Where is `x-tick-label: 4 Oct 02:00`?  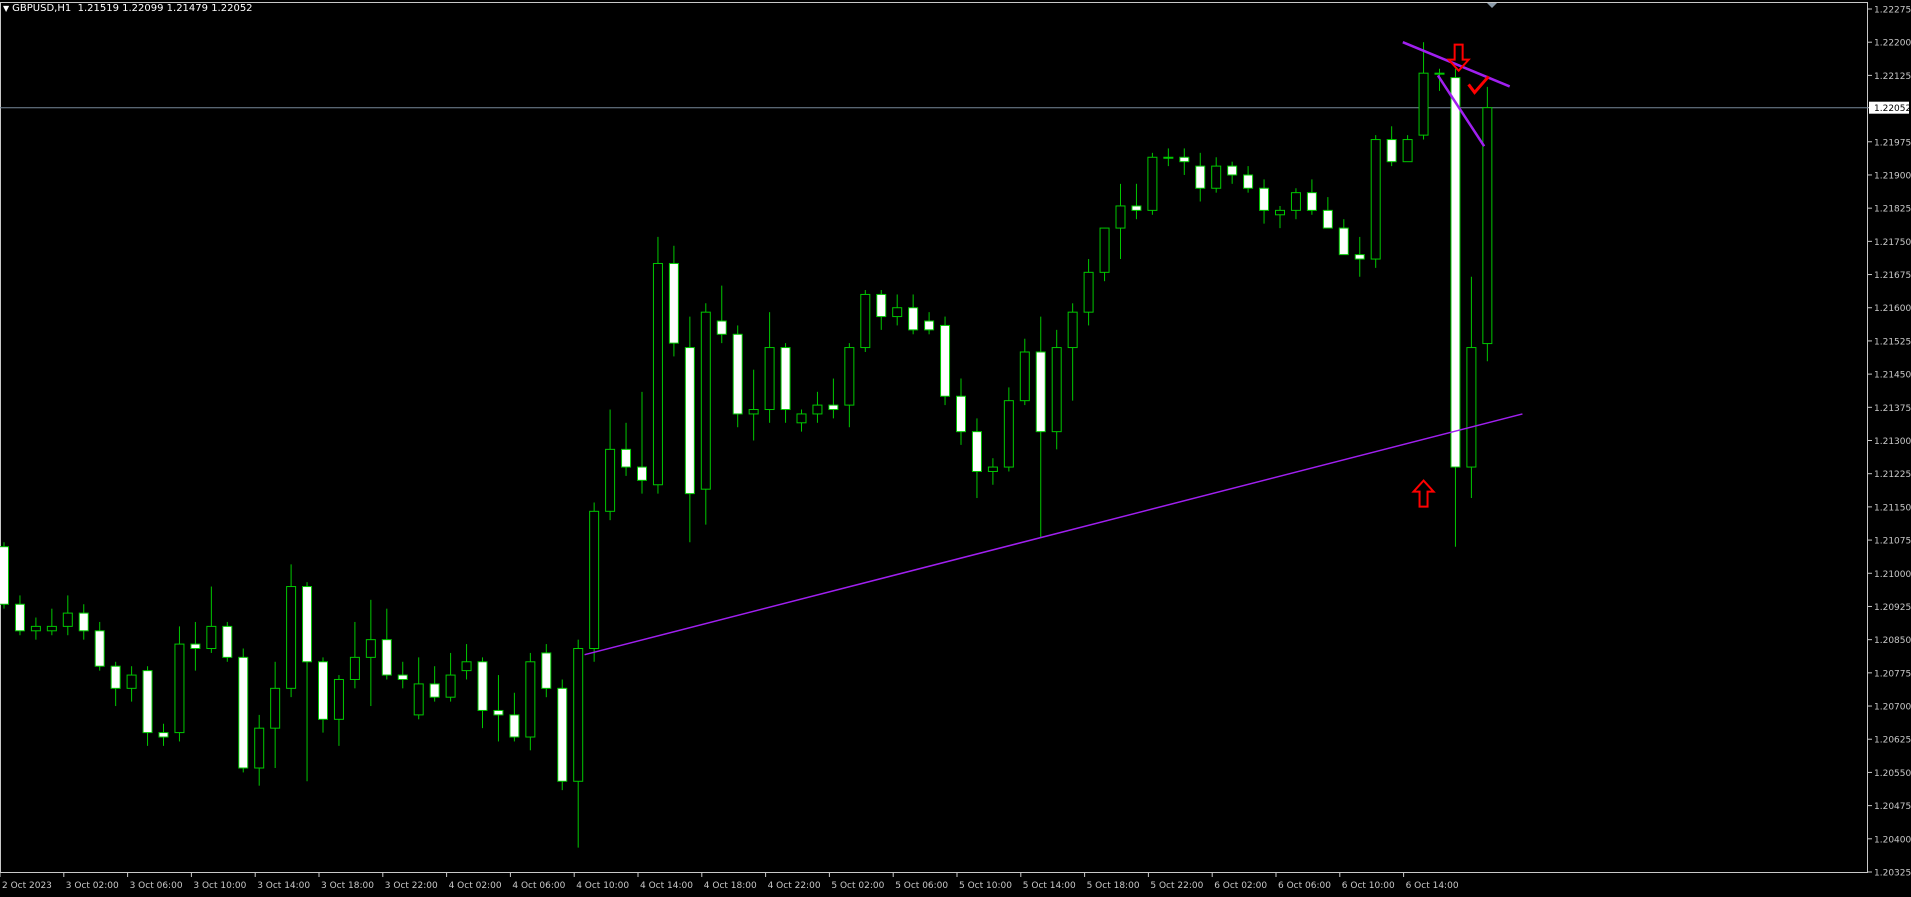
x-tick-label: 4 Oct 02:00 is located at coordinates (475, 886).